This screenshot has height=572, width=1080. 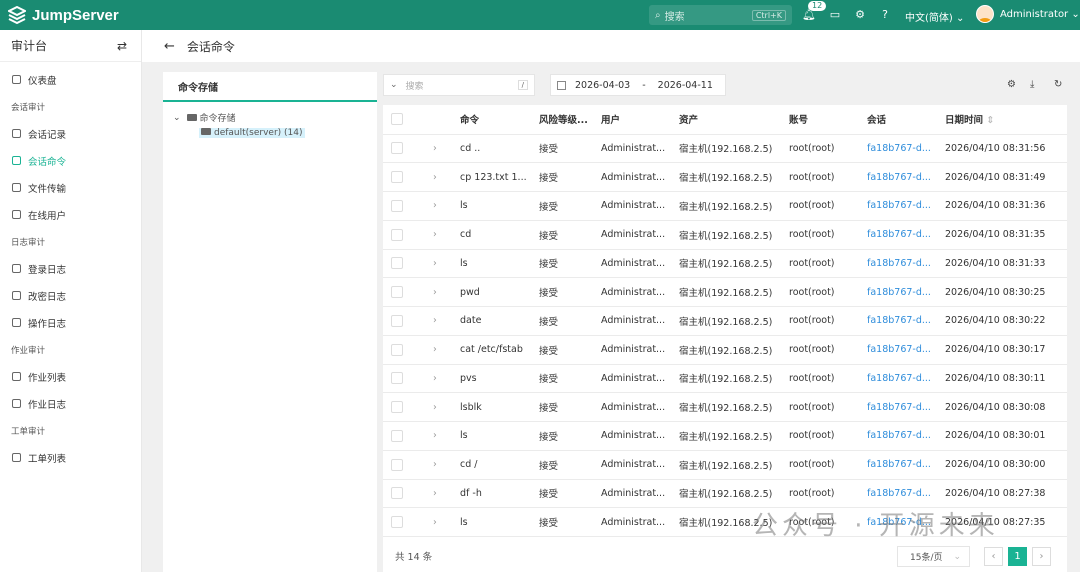 I want to click on tab-command-storage: 命令存储, so click(x=270, y=87).